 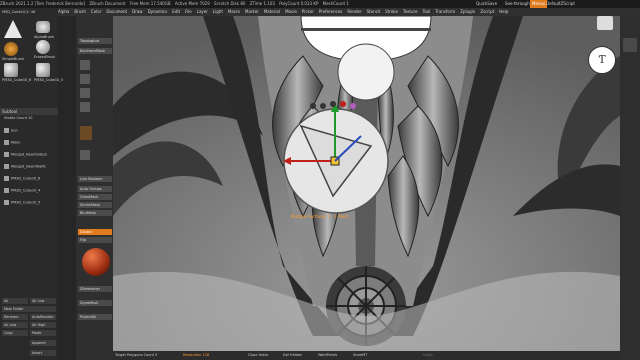 What do you see at coordinates (43, 325) in the screenshot?
I see `all-high-button: All High` at bounding box center [43, 325].